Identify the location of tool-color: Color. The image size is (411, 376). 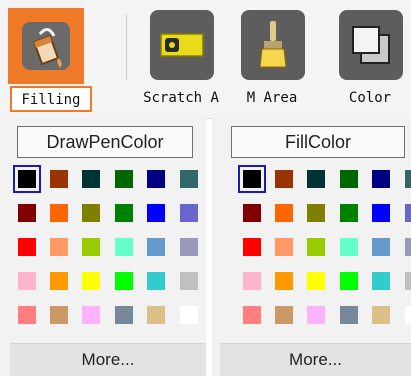
(368, 62).